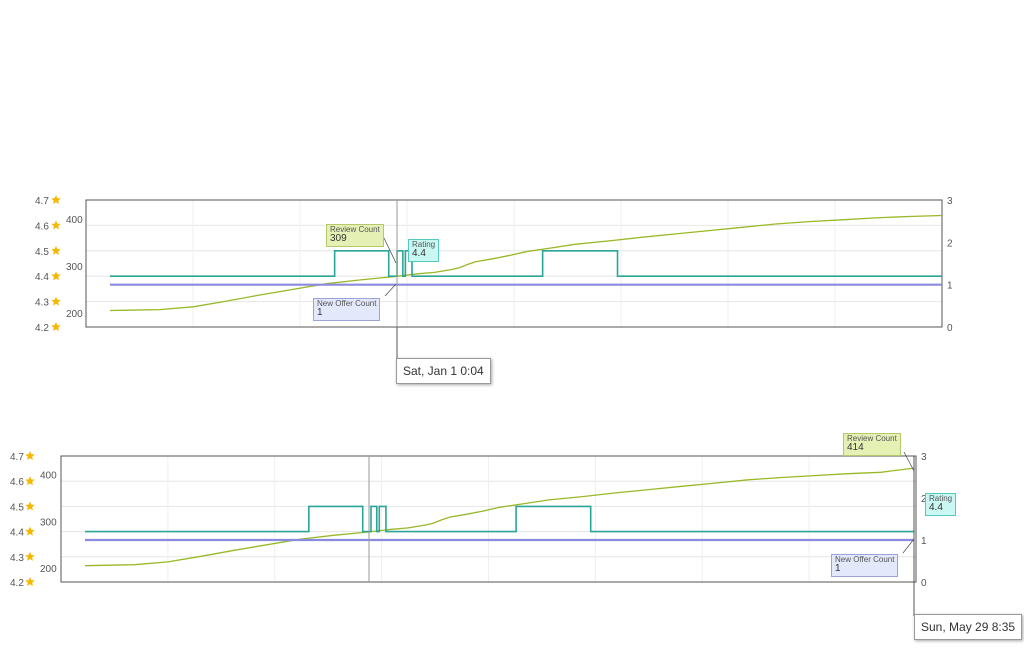 The image size is (1024, 651). Describe the element at coordinates (872, 444) in the screenshot. I see `review-count-tooltip: Review Count 414` at that location.